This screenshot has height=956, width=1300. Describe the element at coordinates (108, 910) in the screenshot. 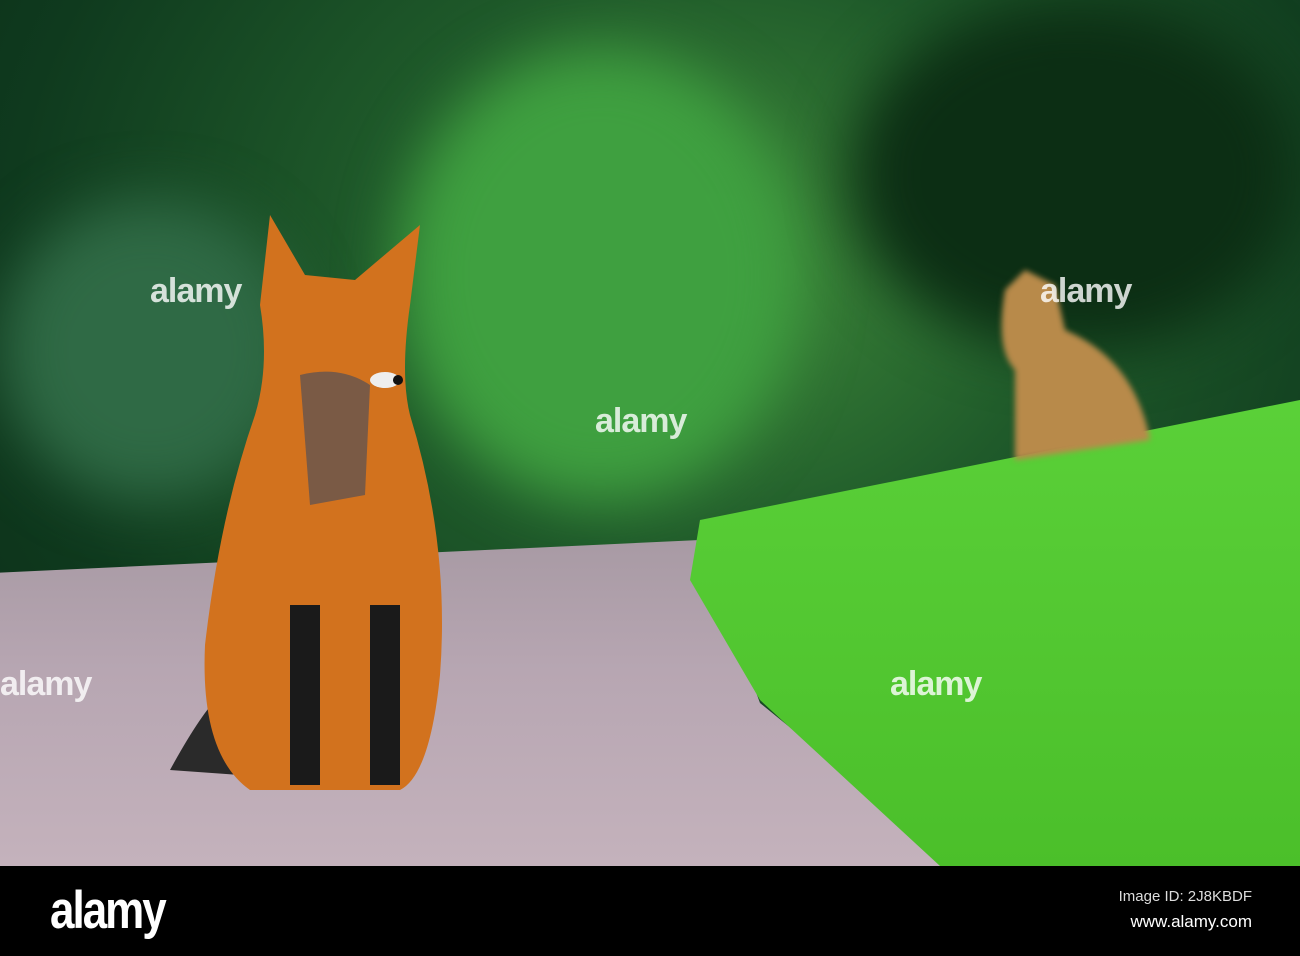

I see `alamy-logo: alamy` at that location.